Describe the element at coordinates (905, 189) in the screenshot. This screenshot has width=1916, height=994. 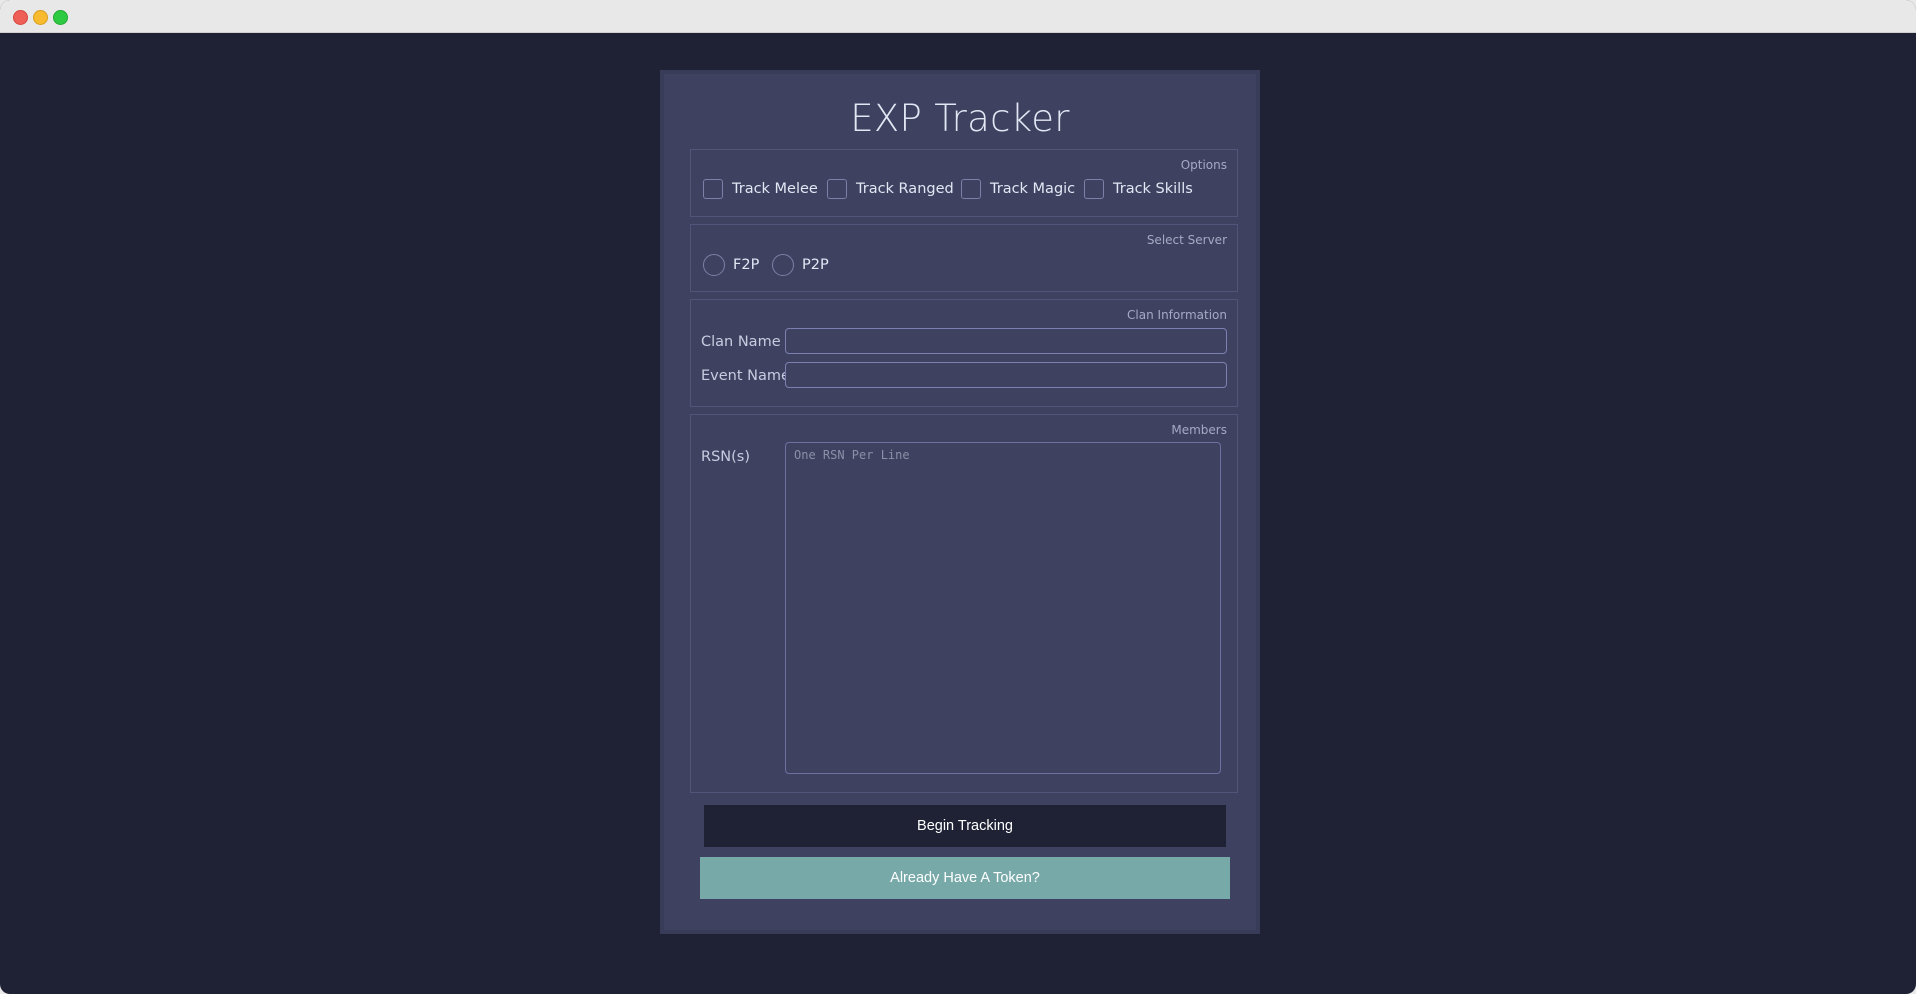
I see `track-ranged-label: Track Ranged` at that location.